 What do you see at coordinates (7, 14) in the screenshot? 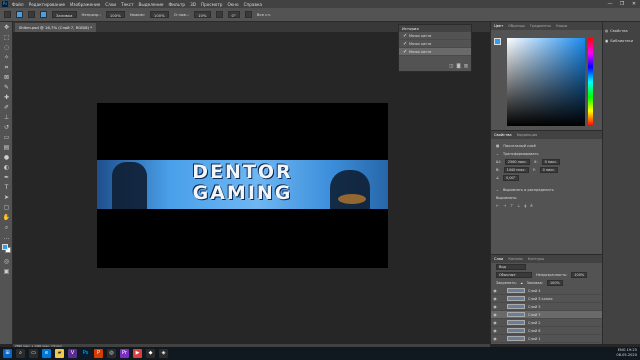
I see `home-icon` at bounding box center [7, 14].